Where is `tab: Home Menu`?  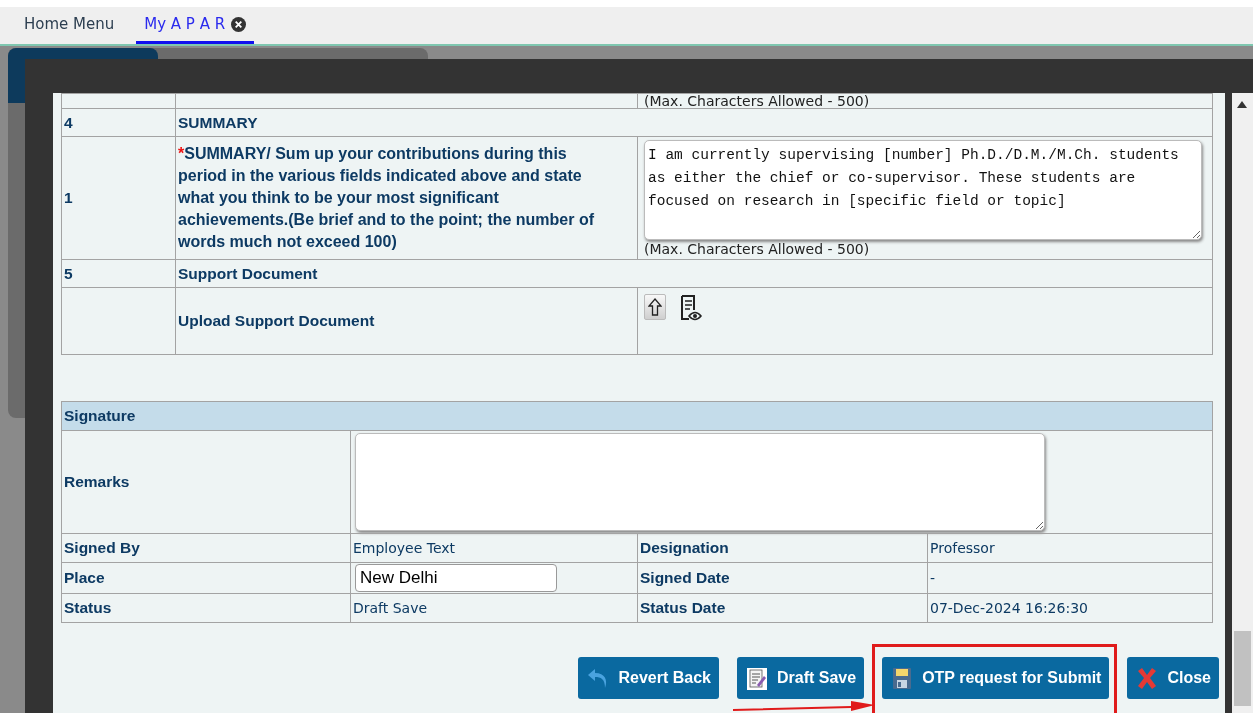
tab: Home Menu is located at coordinates (69, 25).